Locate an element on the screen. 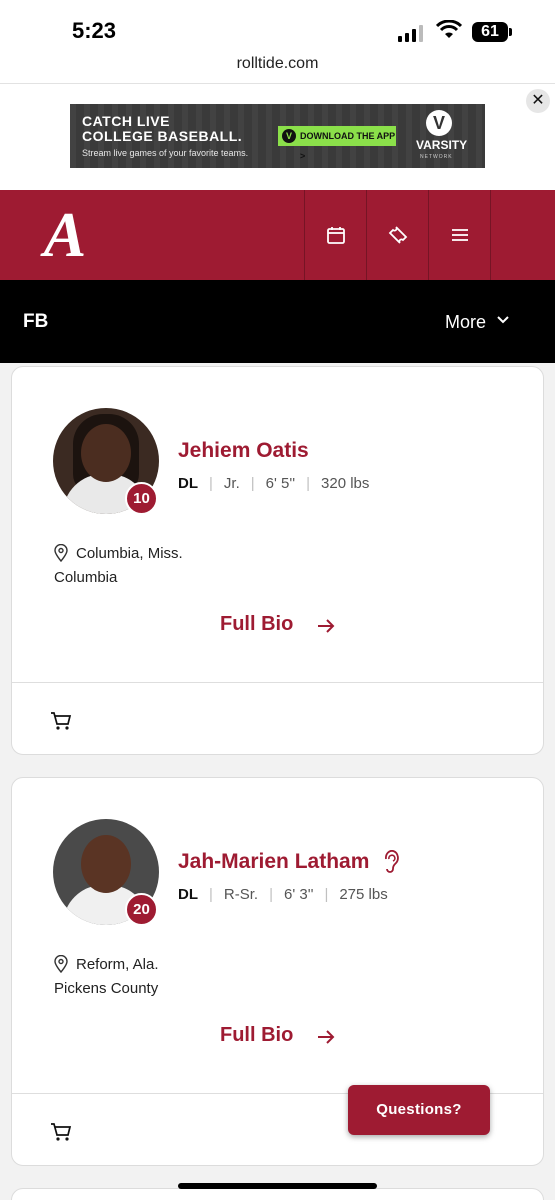 This screenshot has height=1200, width=555. home-indicator is located at coordinates (277, 1186).